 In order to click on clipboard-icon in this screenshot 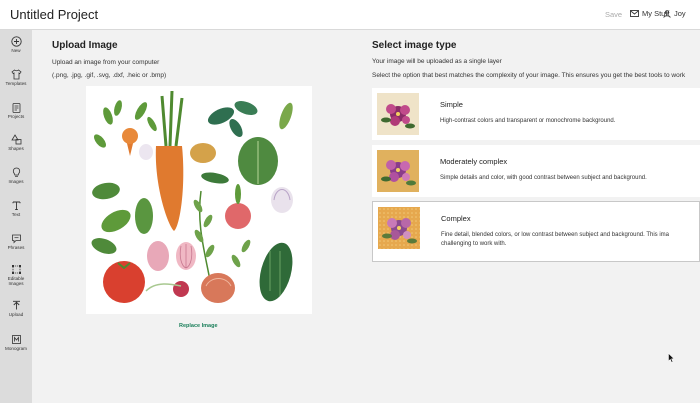, I will do `click(16, 108)`.